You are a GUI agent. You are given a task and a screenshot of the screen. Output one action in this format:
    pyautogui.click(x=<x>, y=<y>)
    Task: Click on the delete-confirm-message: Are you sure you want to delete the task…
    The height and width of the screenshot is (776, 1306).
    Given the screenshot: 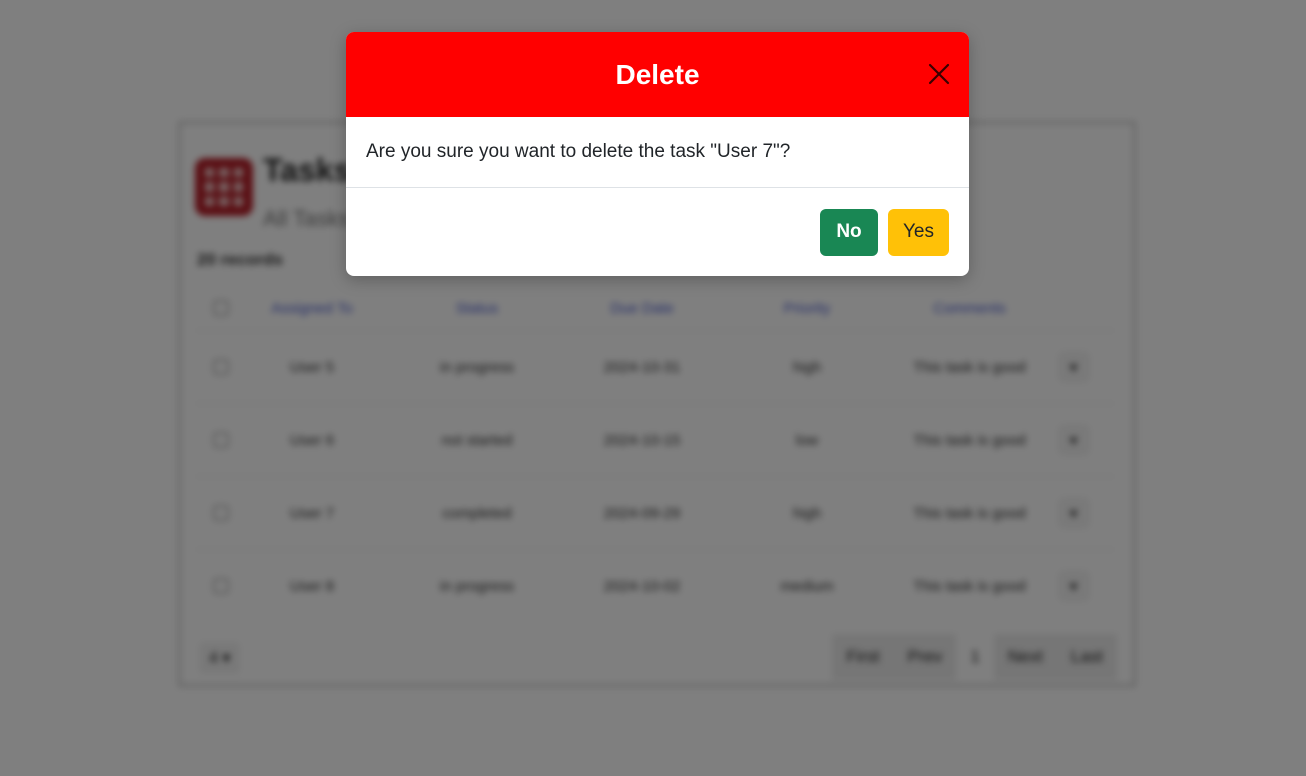 What is the action you would take?
    pyautogui.click(x=578, y=151)
    